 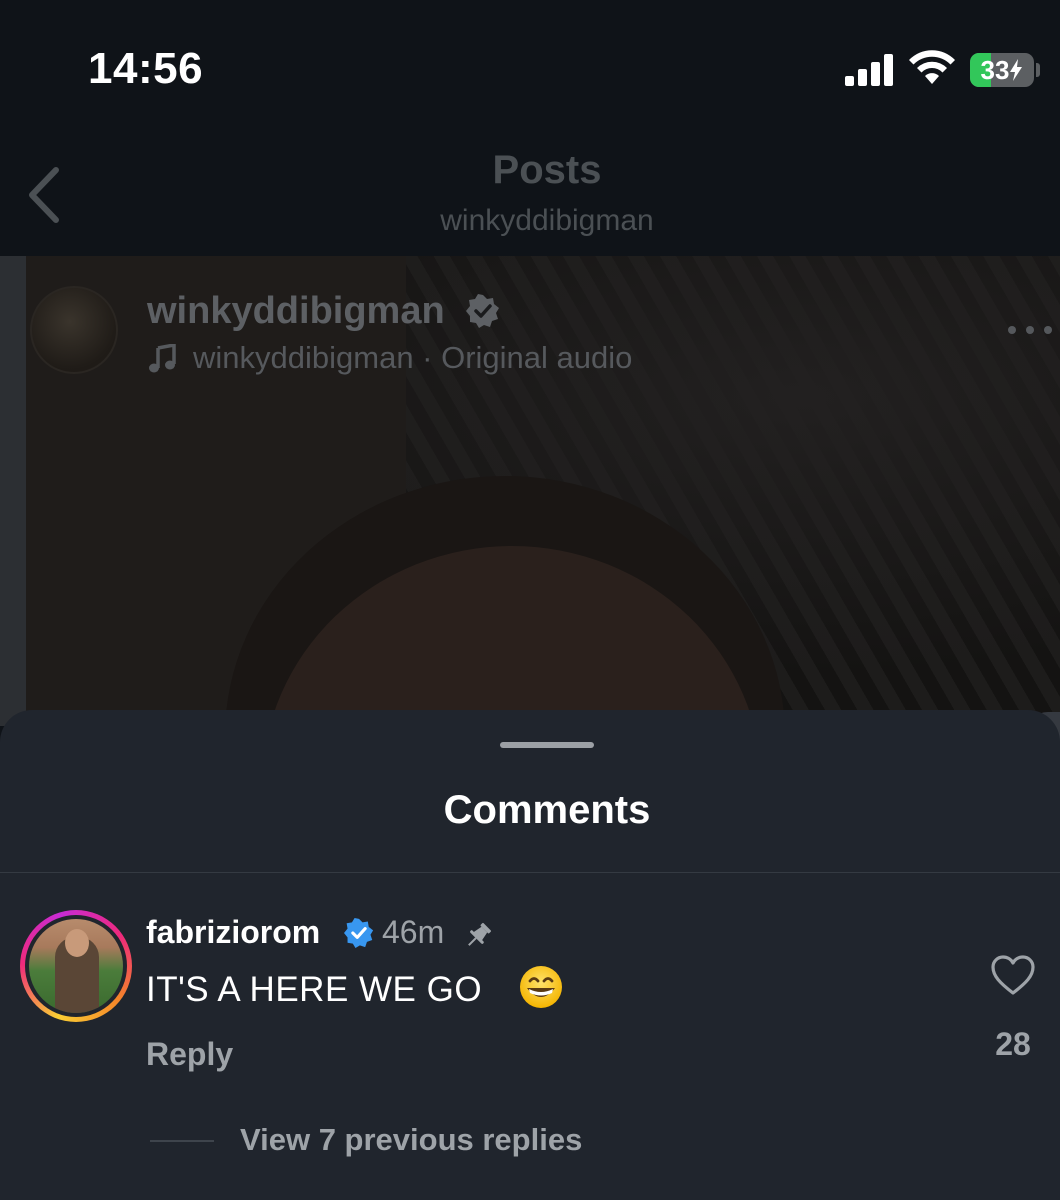 I want to click on battery-charging-icon: 33, so click(x=1002, y=70).